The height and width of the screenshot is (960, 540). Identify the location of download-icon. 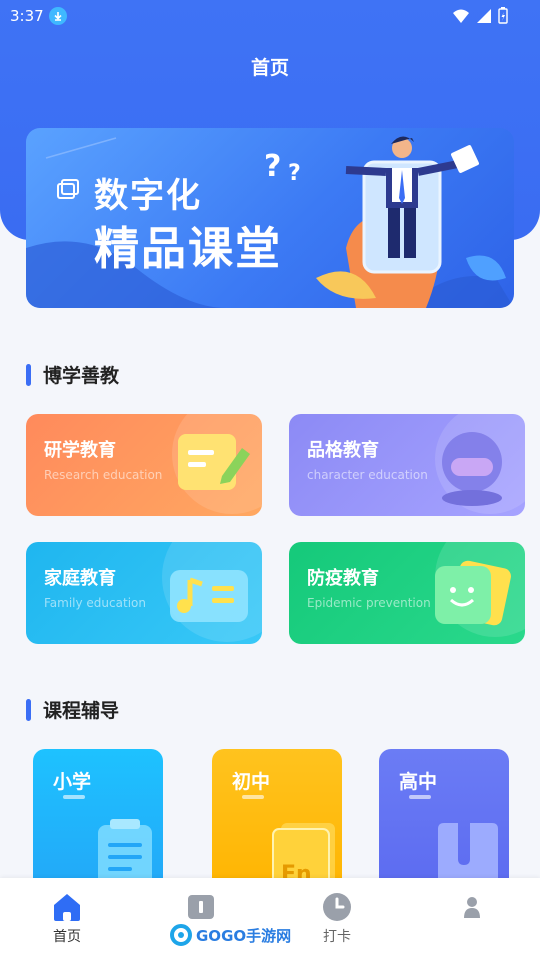
(58, 16).